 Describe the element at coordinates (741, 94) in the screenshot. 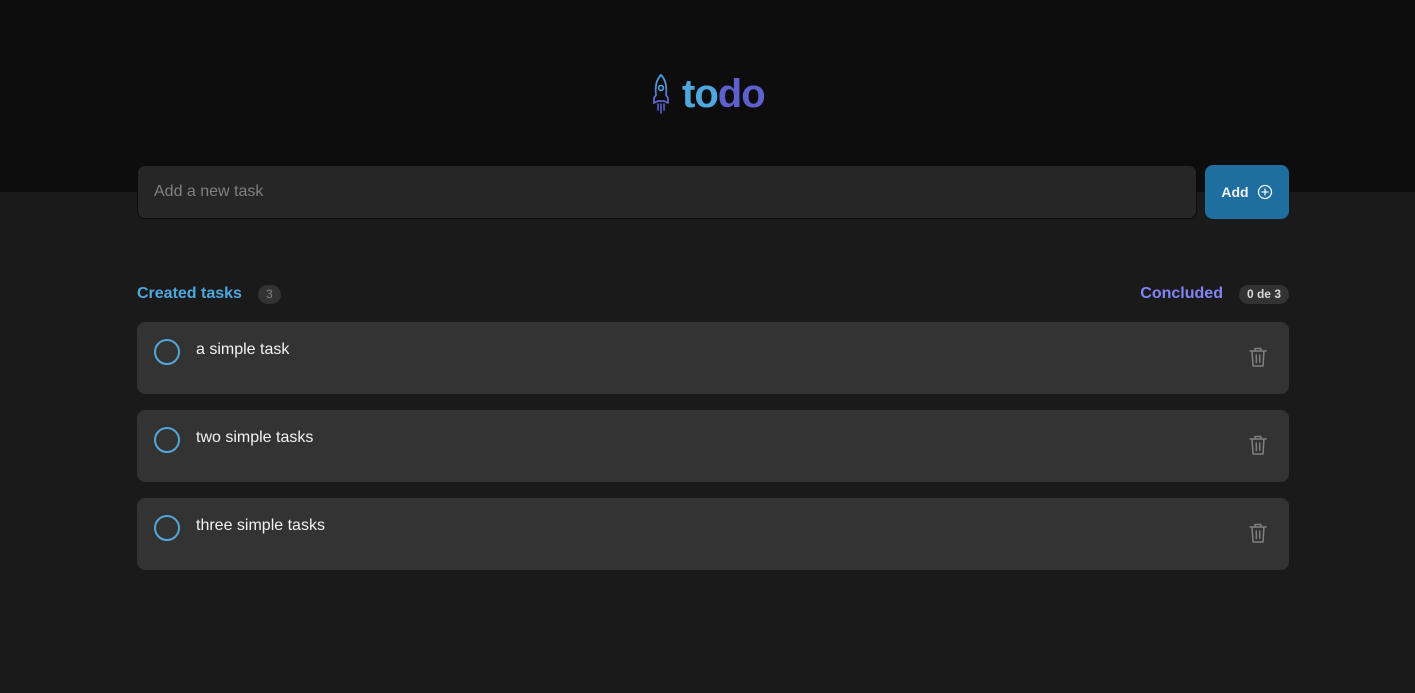

I see `logo-text-do: do` at that location.